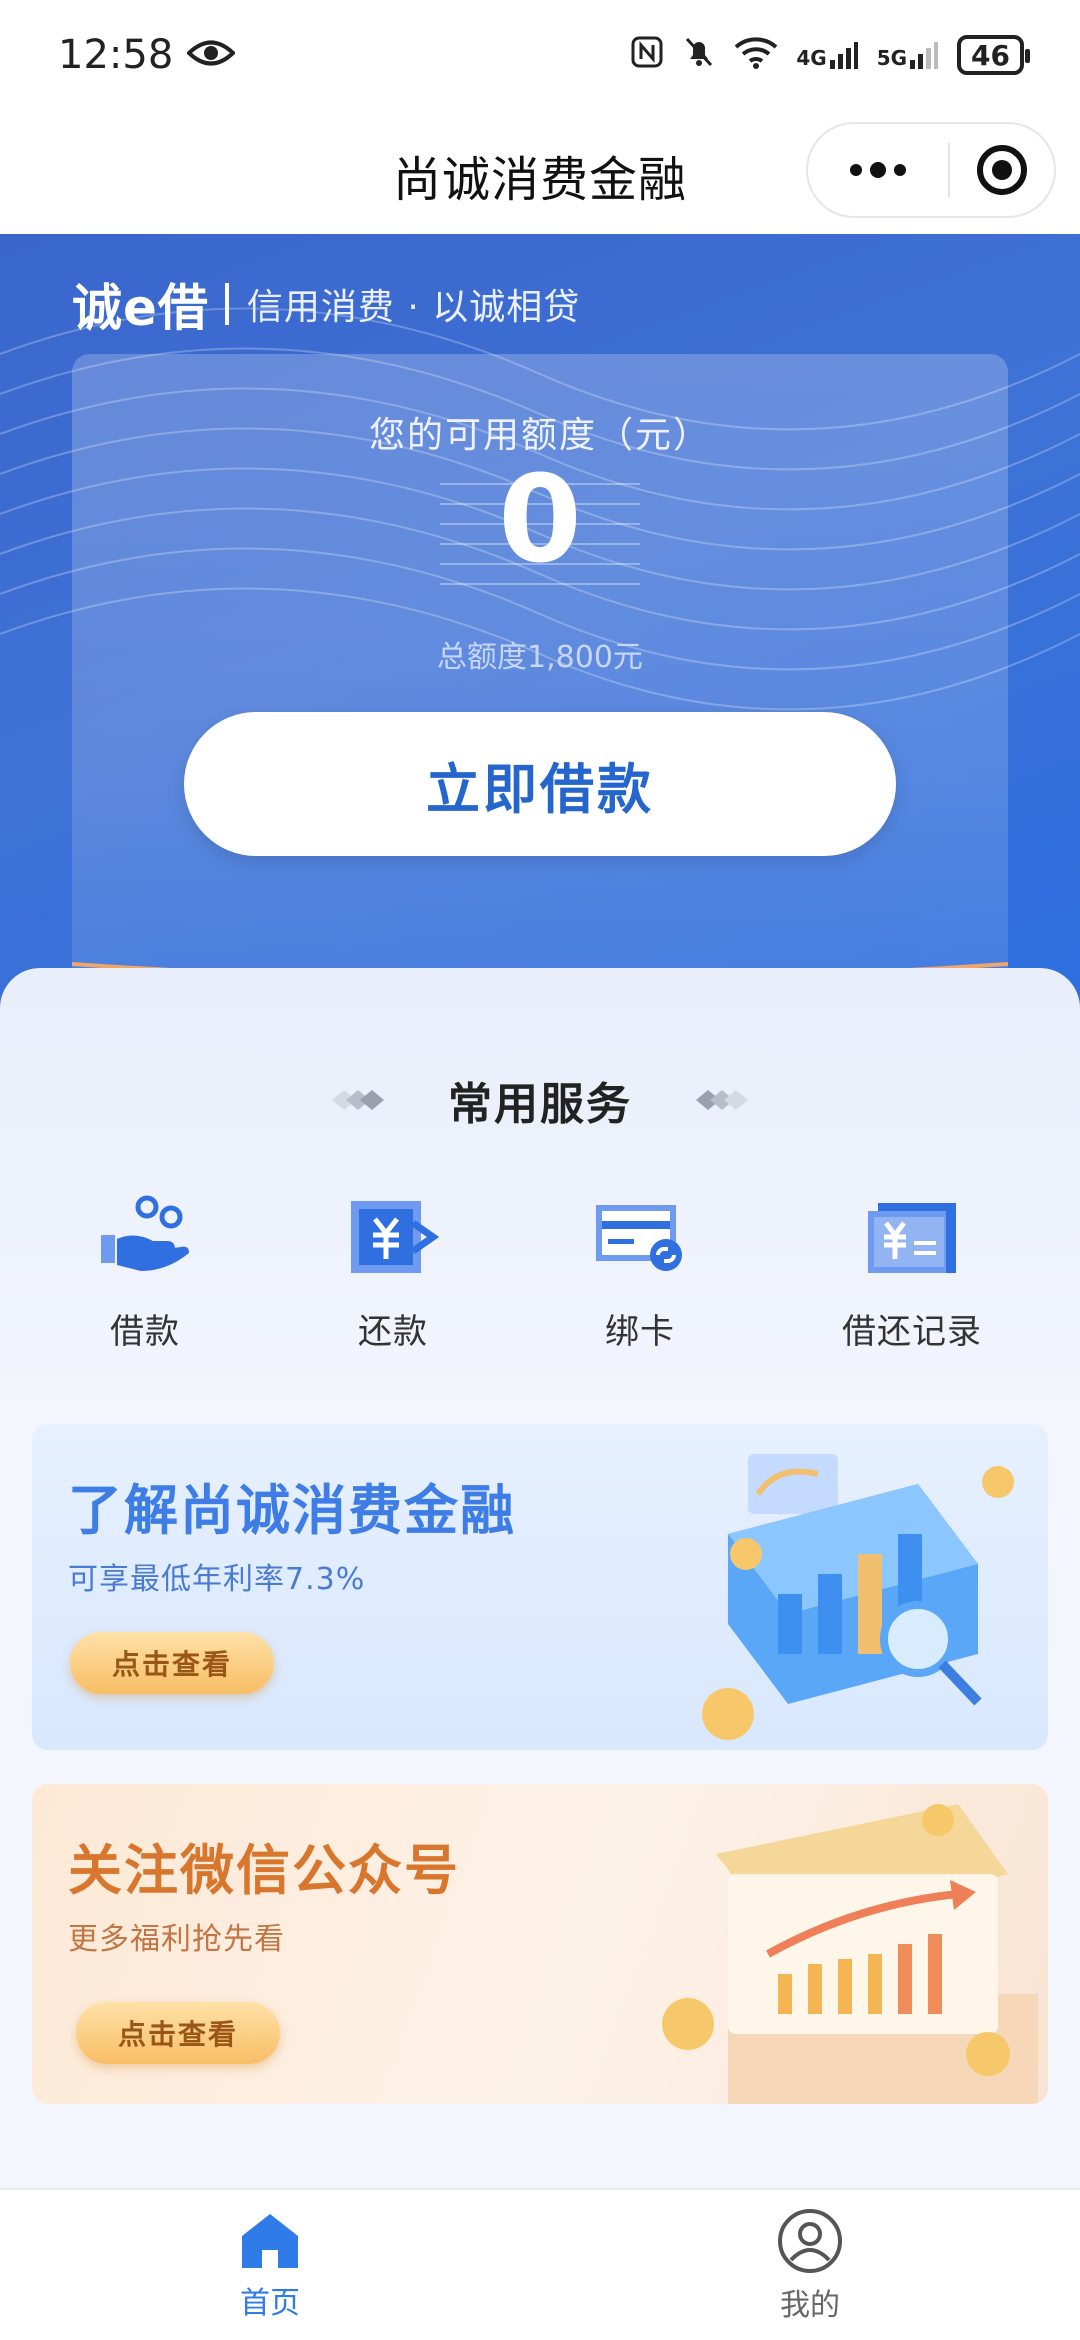 The width and height of the screenshot is (1080, 2340). What do you see at coordinates (270, 2241) in the screenshot?
I see `home-icon` at bounding box center [270, 2241].